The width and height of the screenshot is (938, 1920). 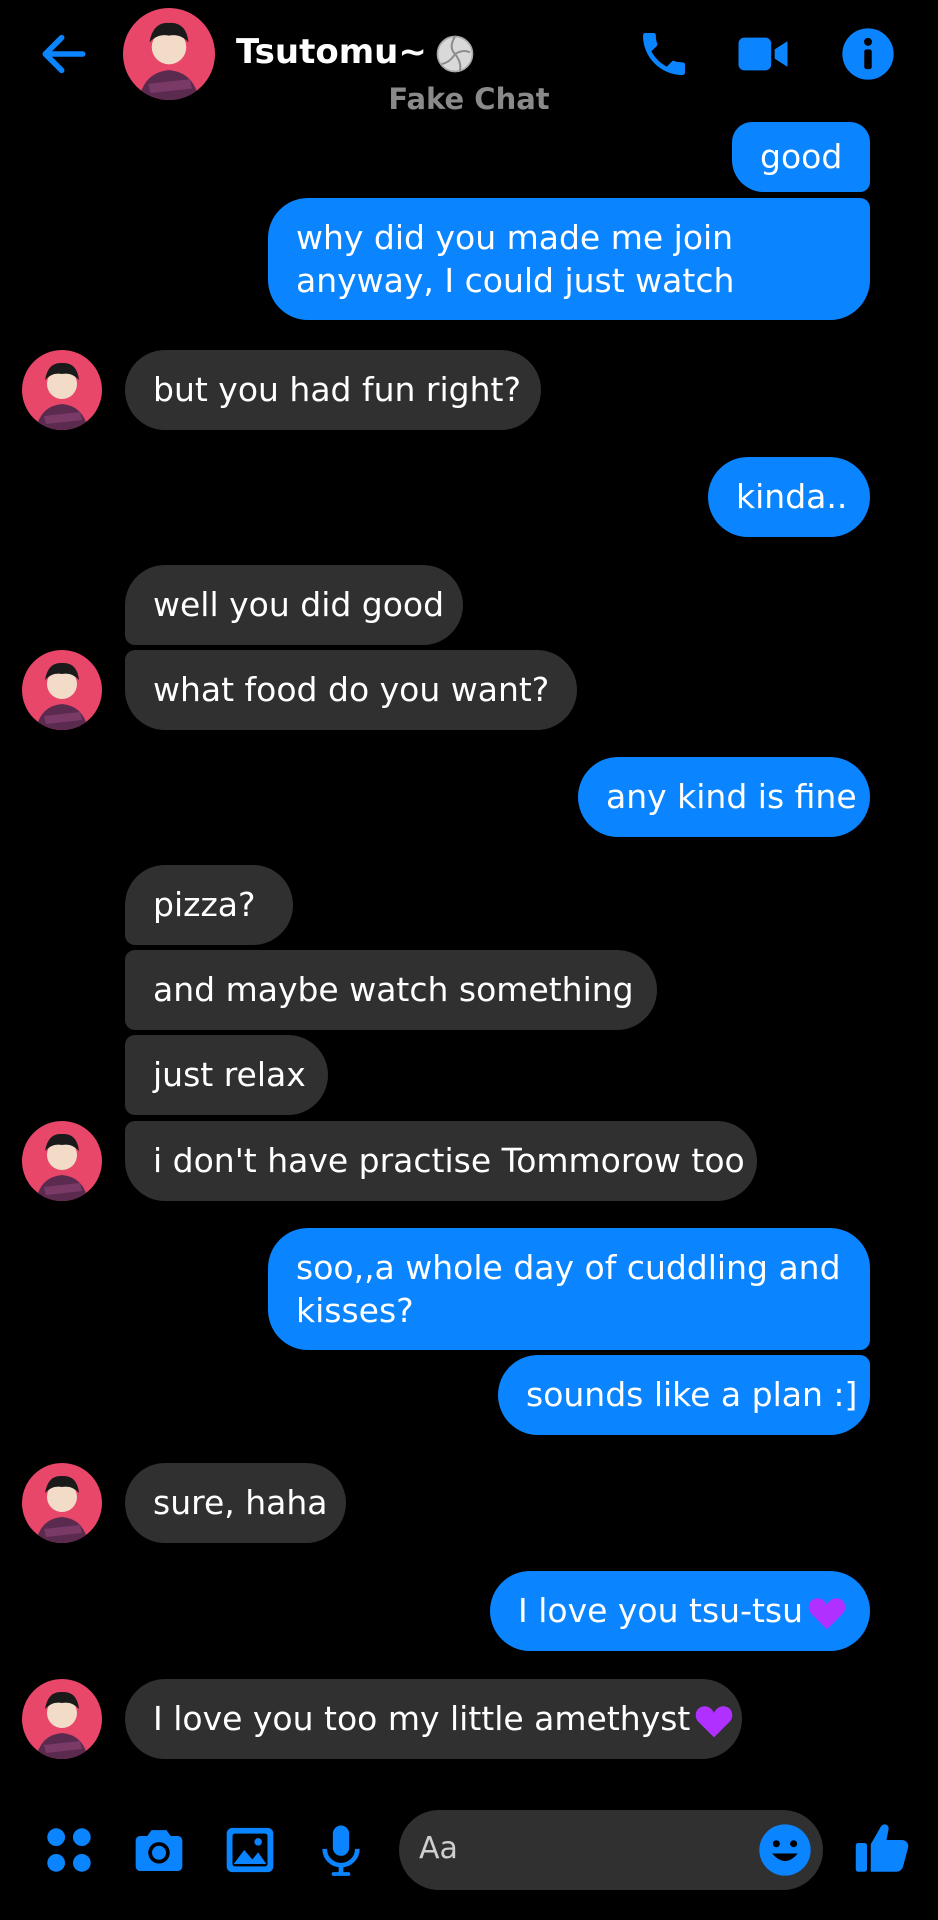 I want to click on message-text: I love you tsu-tsu, so click(x=661, y=1610).